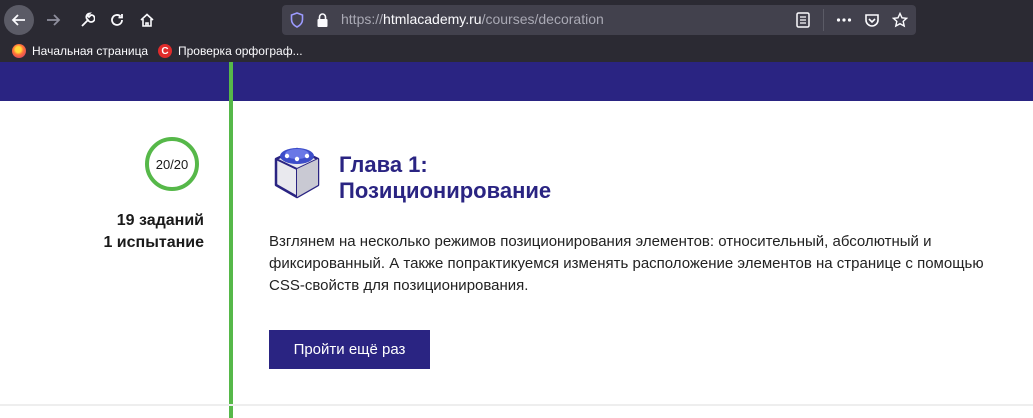 Image resolution: width=1033 pixels, height=418 pixels. What do you see at coordinates (872, 22) in the screenshot?
I see `pocket-icon` at bounding box center [872, 22].